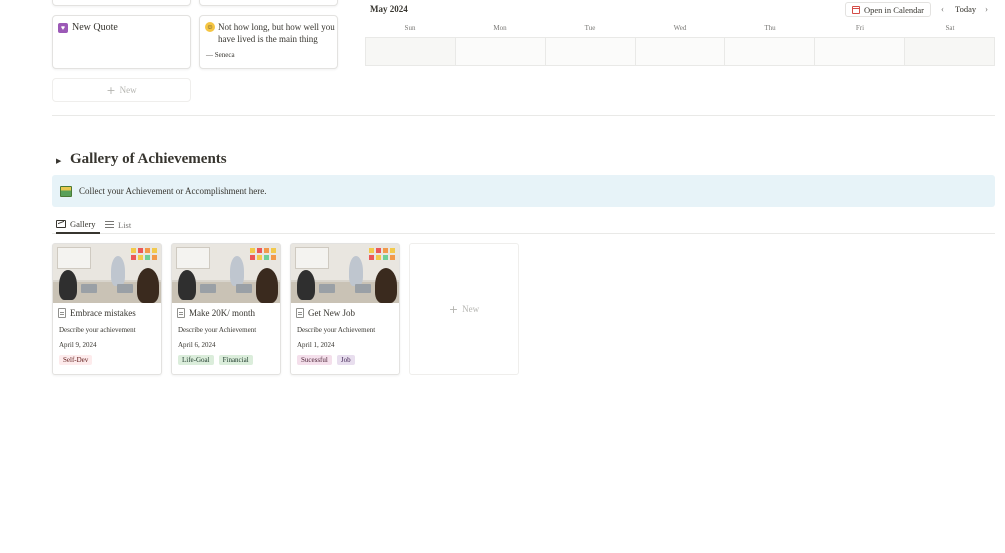  Describe the element at coordinates (345, 360) in the screenshot. I see `tag-badge: Job` at that location.